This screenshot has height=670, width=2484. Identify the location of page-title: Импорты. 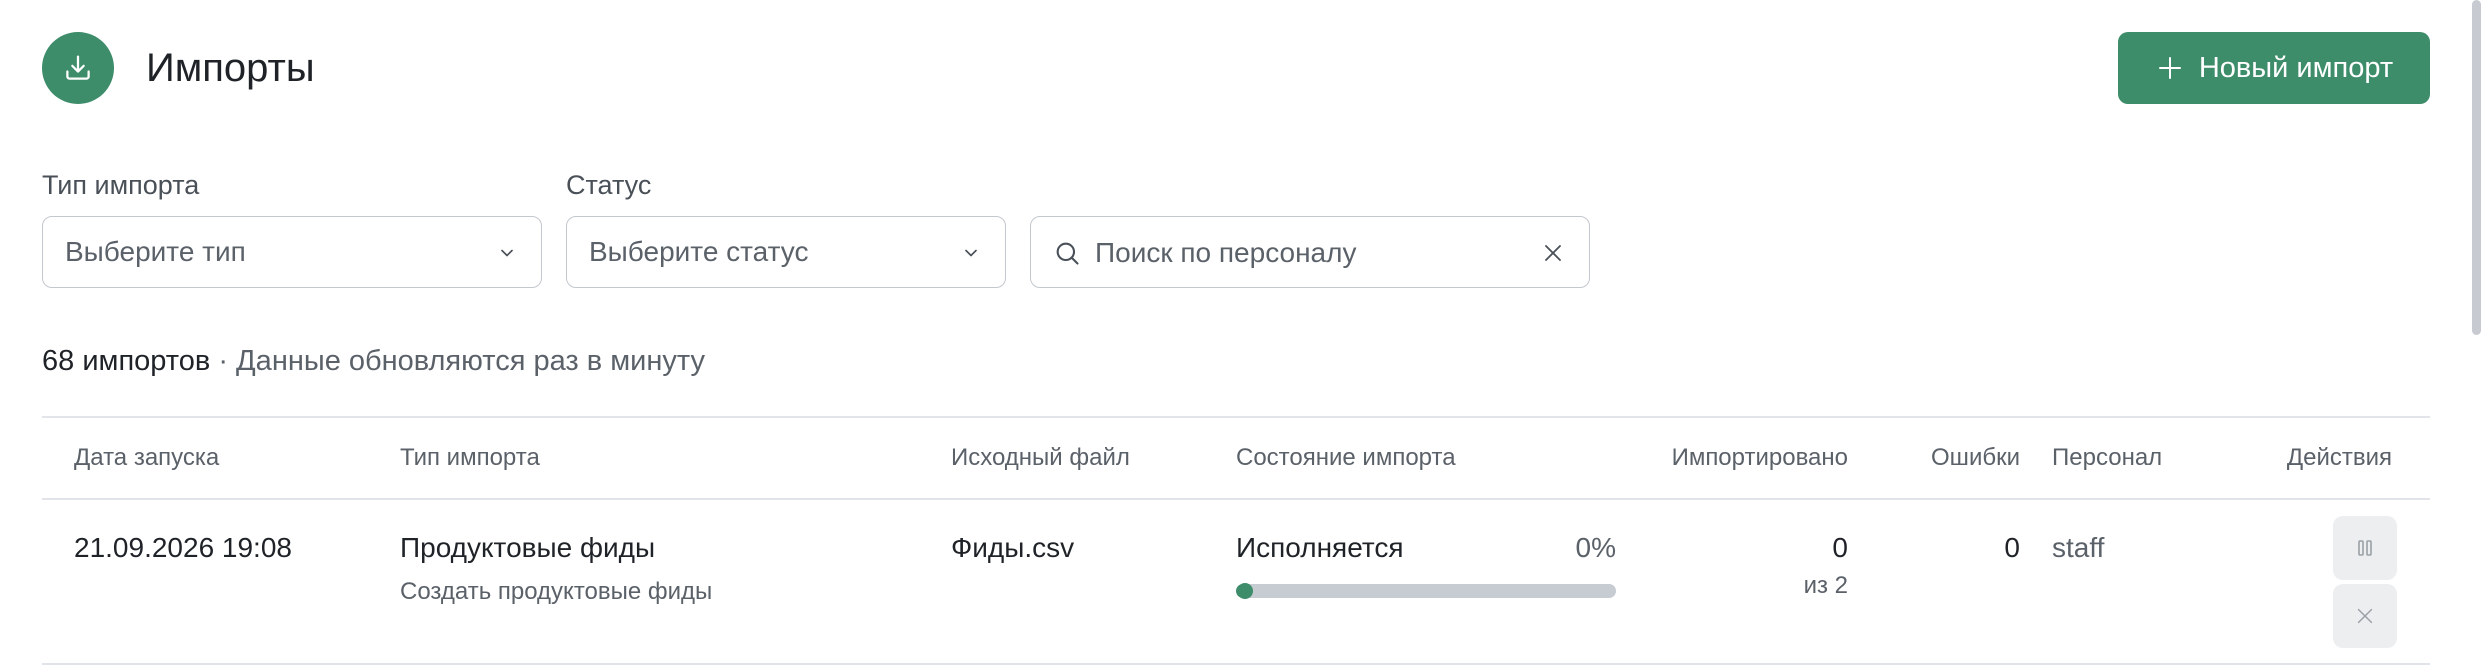
(230, 68).